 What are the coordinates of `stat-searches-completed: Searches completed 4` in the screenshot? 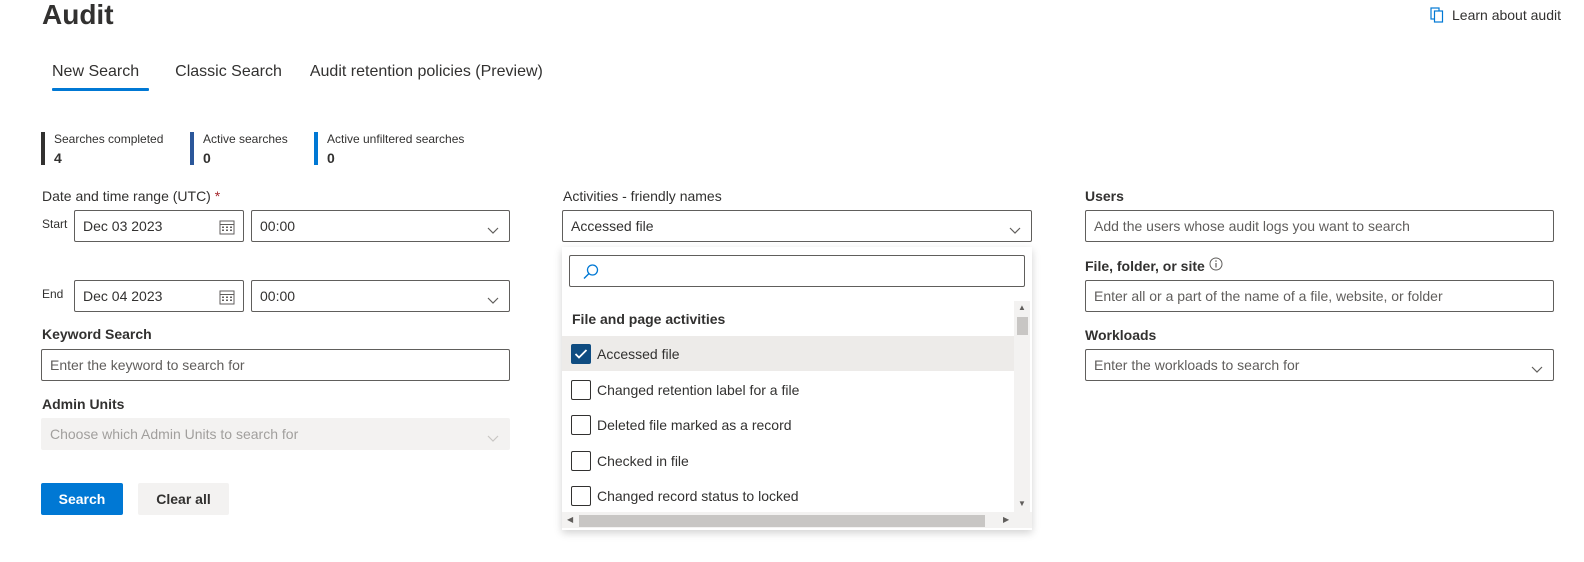 It's located at (102, 149).